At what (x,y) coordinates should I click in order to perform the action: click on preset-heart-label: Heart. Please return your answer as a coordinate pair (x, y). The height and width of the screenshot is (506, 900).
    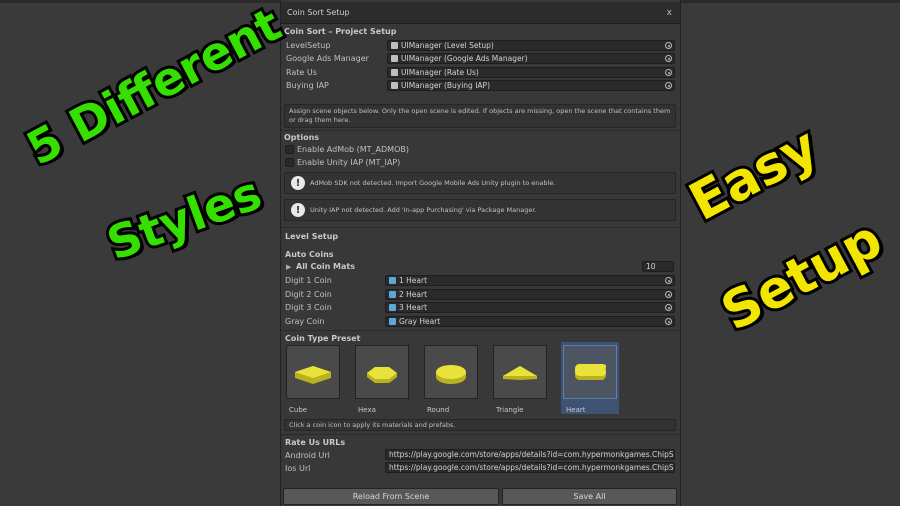
    Looking at the image, I should click on (576, 410).